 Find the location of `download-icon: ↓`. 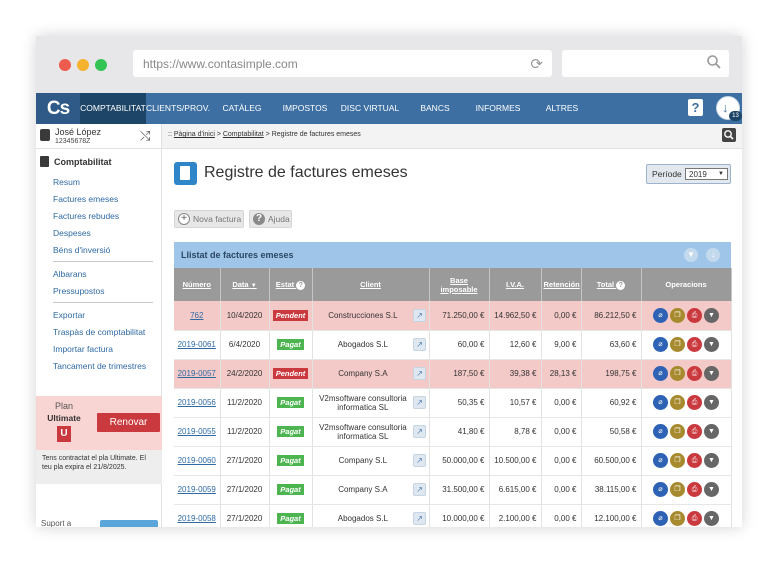

download-icon: ↓ is located at coordinates (713, 255).